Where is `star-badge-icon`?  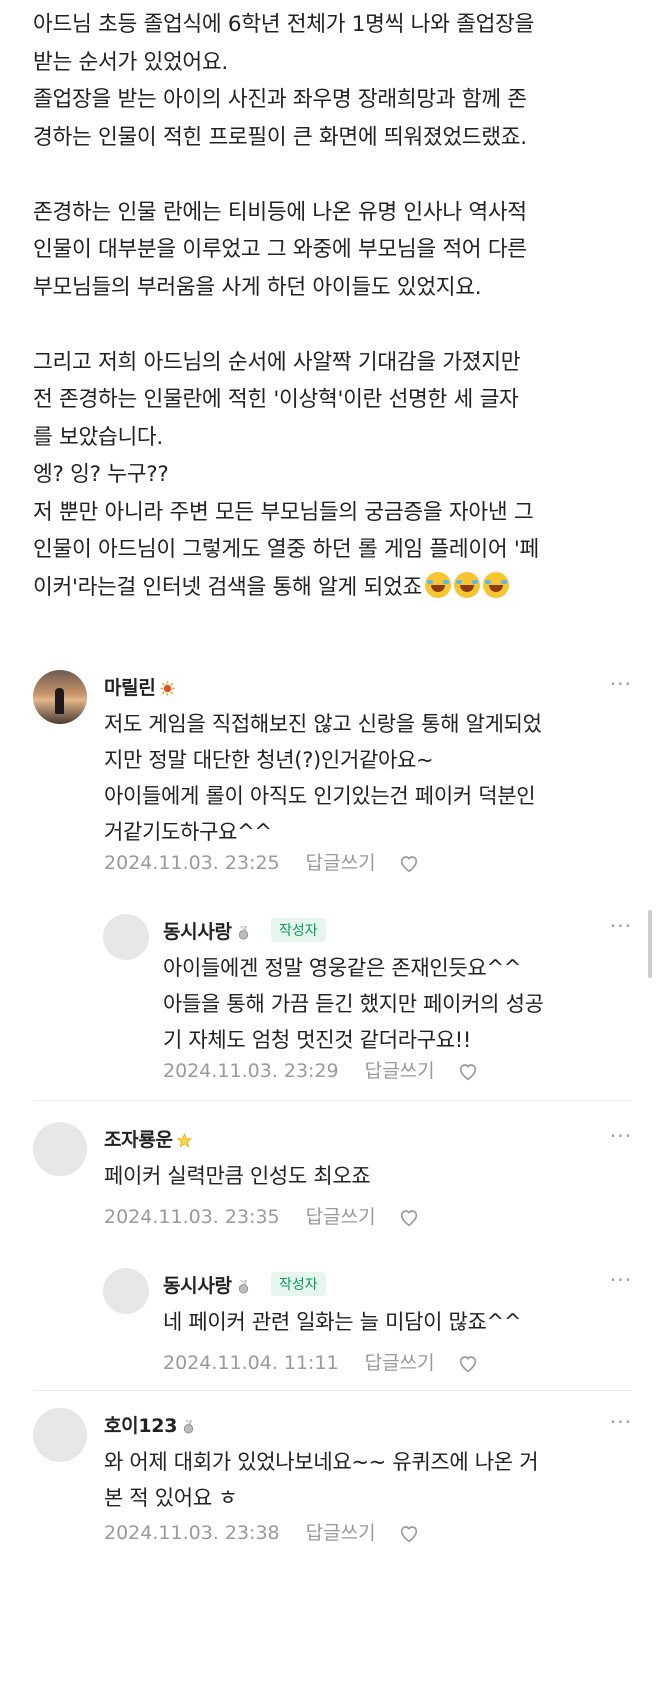
star-badge-icon is located at coordinates (184, 1140).